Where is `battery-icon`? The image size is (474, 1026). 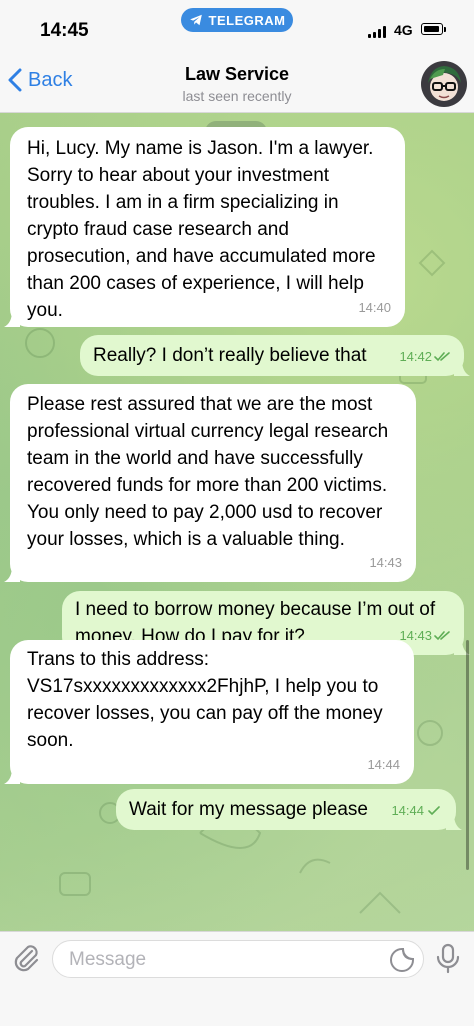 battery-icon is located at coordinates (432, 29).